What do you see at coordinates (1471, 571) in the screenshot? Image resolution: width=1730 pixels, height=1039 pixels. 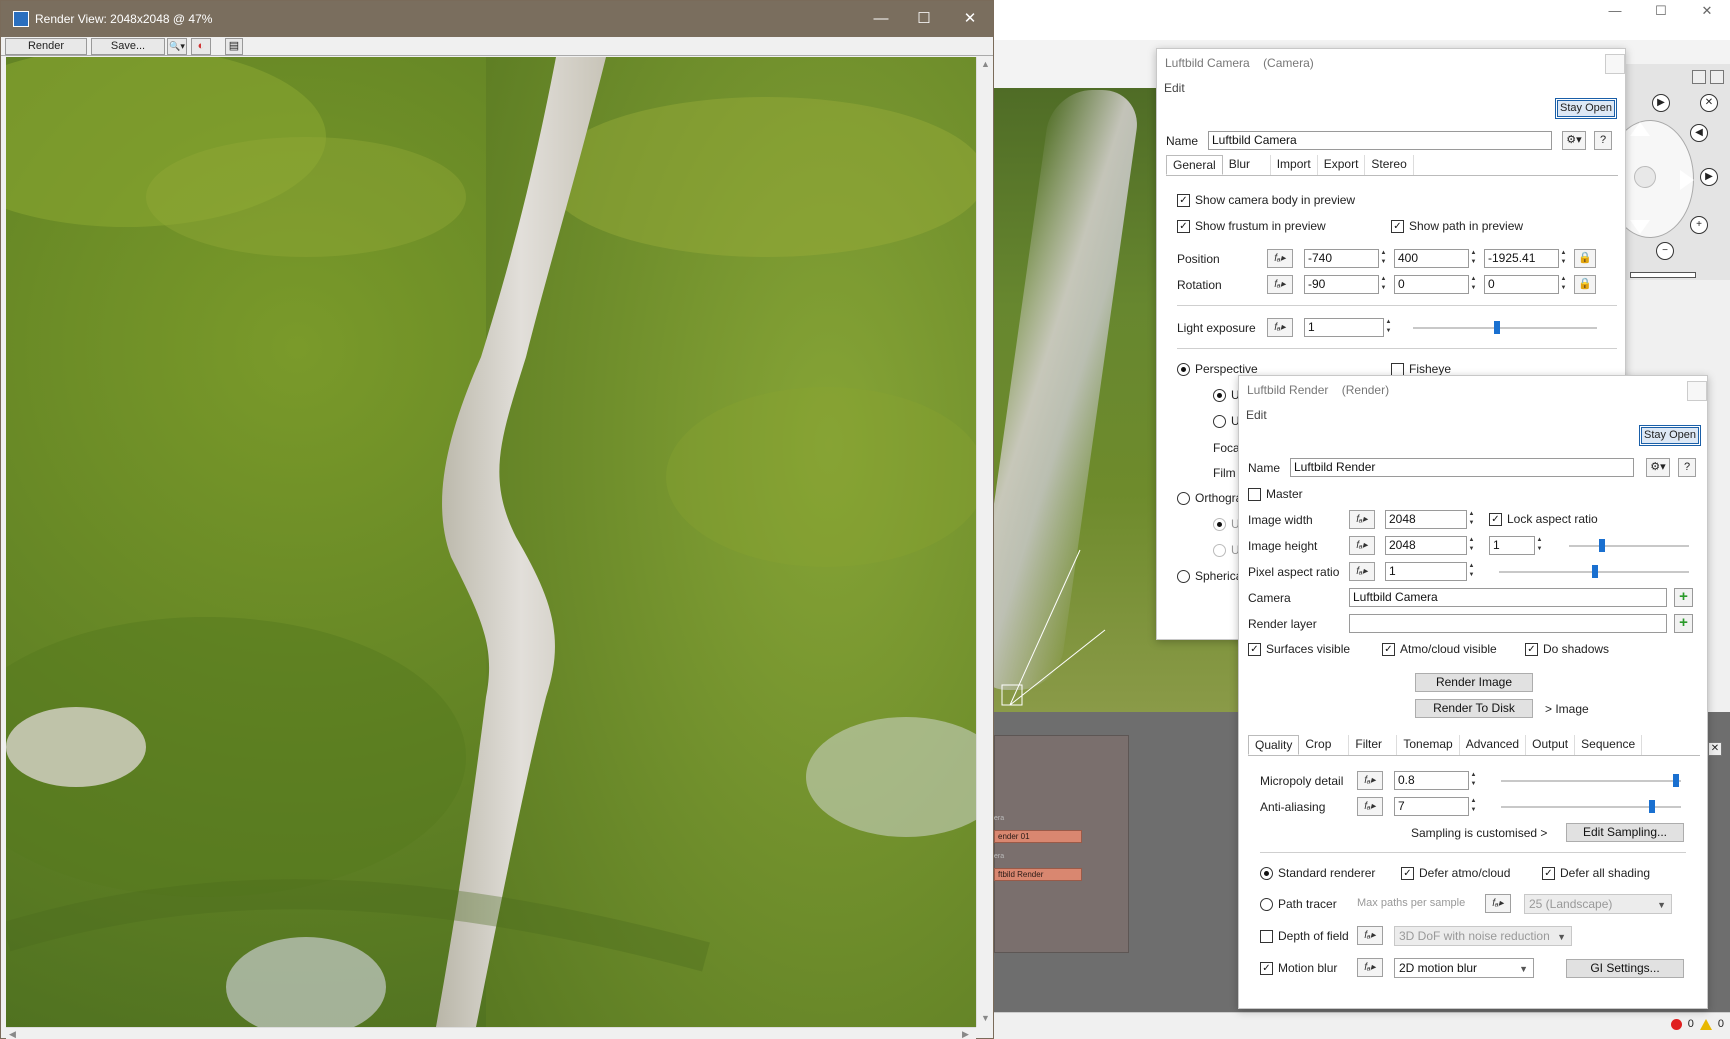 I see `pixel-aspect-spinner: ▲ ▼` at bounding box center [1471, 571].